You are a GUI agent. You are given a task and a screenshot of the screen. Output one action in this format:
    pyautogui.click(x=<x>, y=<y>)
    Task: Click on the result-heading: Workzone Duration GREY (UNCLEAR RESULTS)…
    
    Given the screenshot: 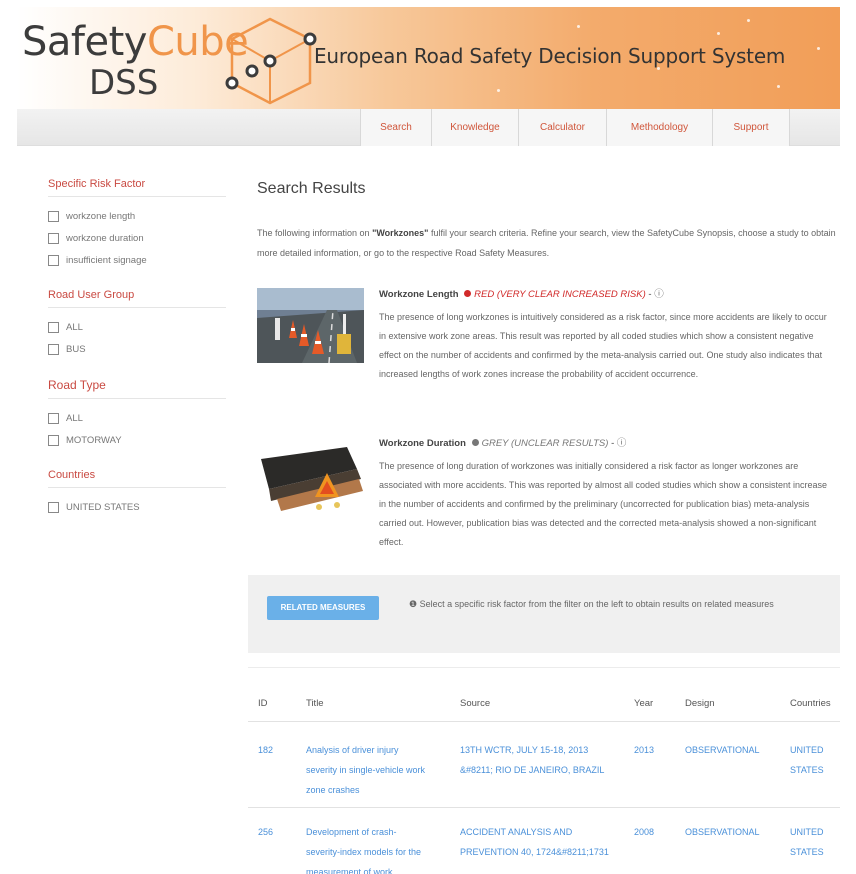 What is the action you would take?
    pyautogui.click(x=503, y=443)
    